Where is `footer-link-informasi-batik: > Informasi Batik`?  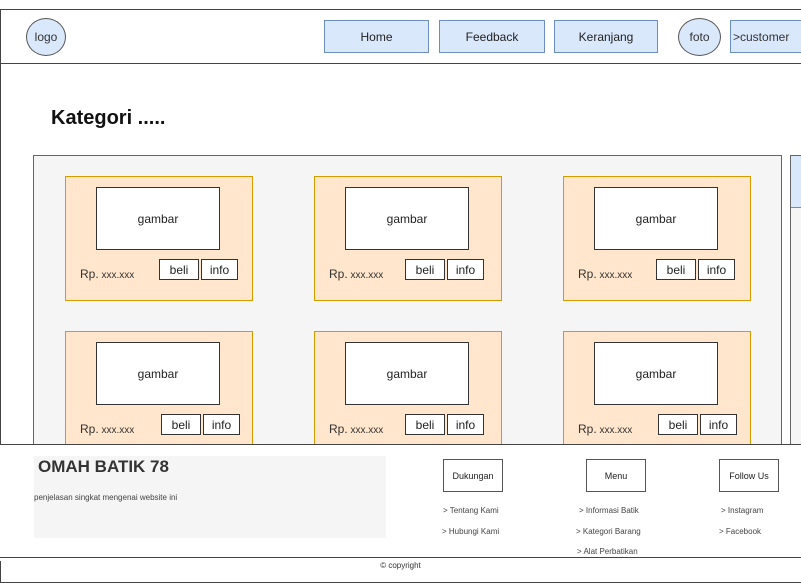
footer-link-informasi-batik: > Informasi Batik is located at coordinates (609, 510).